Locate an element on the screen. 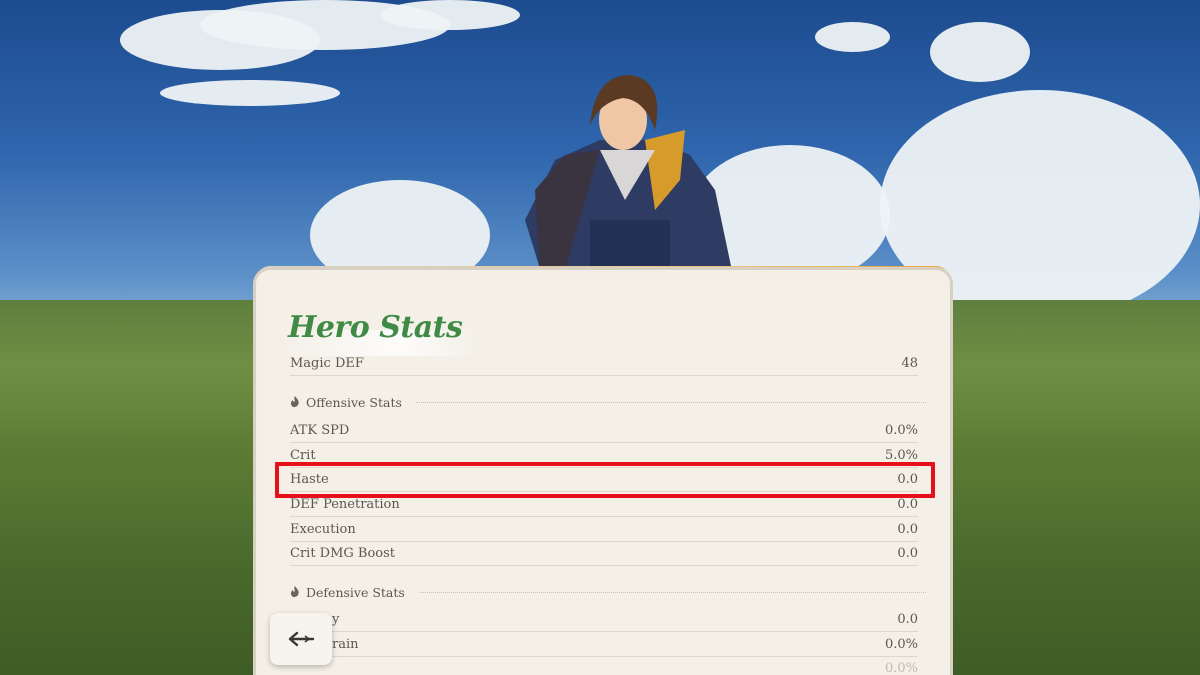  stat-row: y 0.0 is located at coordinates (604, 619).